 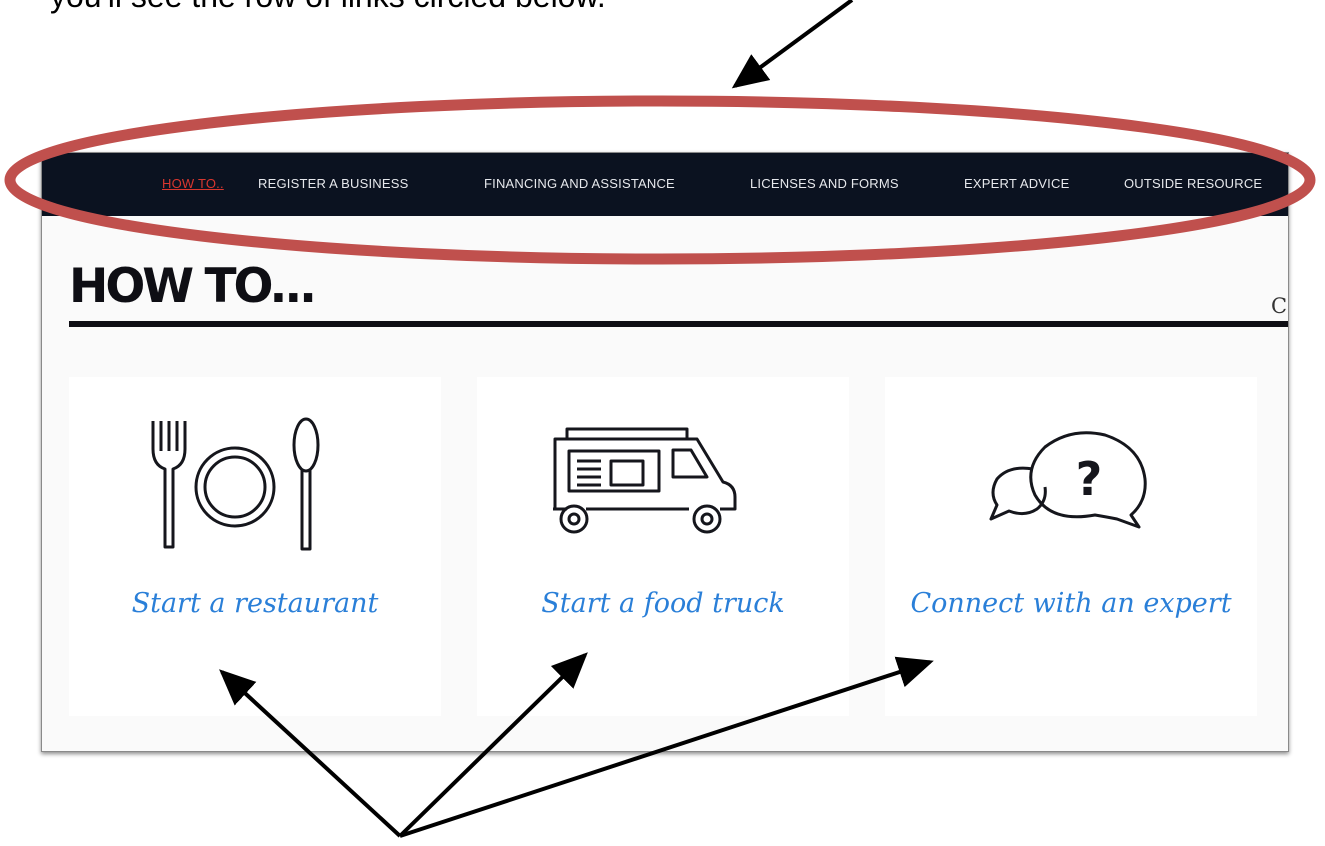 What do you see at coordinates (645, 480) in the screenshot?
I see `food-truck-icon` at bounding box center [645, 480].